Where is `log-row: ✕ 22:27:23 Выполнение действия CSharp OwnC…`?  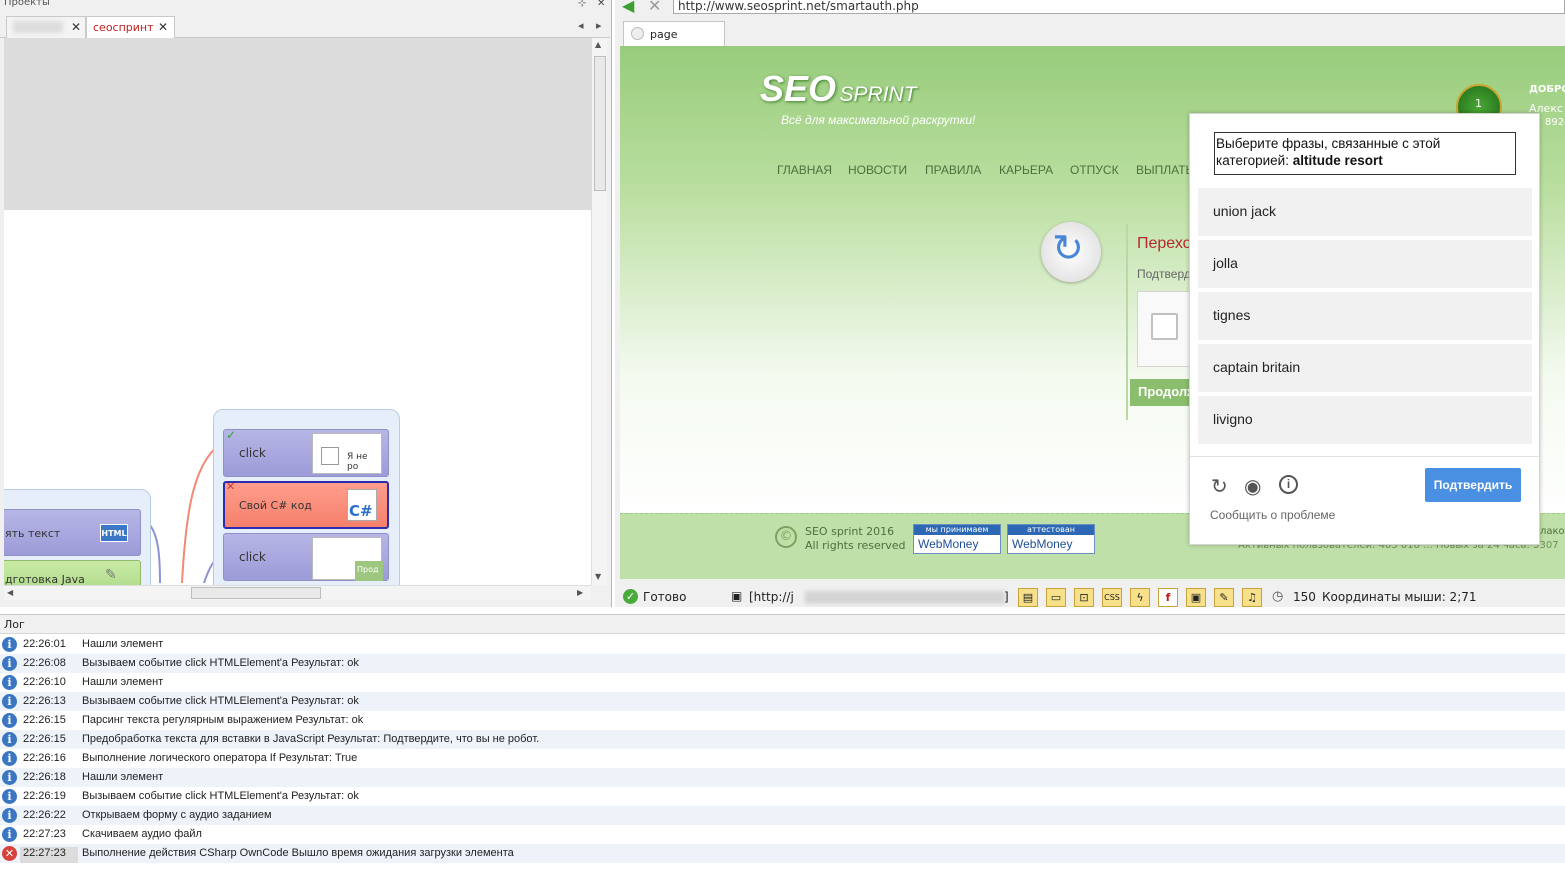 log-row: ✕ 22:27:23 Выполнение действия CSharp OwnC… is located at coordinates (782, 853).